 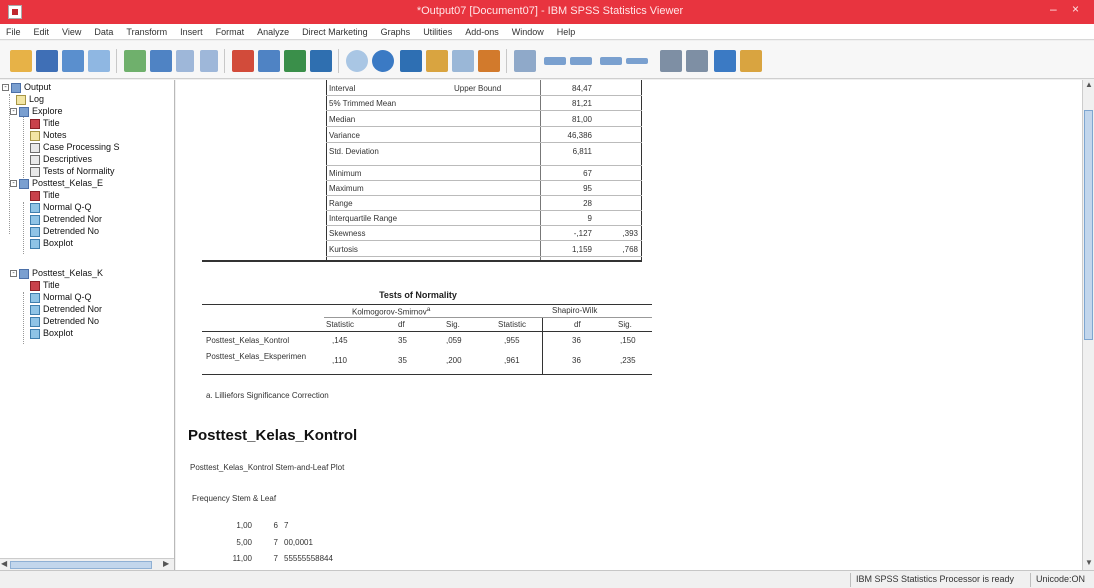 I want to click on processor-status: IBM SPSS Statistics Processor is ready, so click(x=935, y=579).